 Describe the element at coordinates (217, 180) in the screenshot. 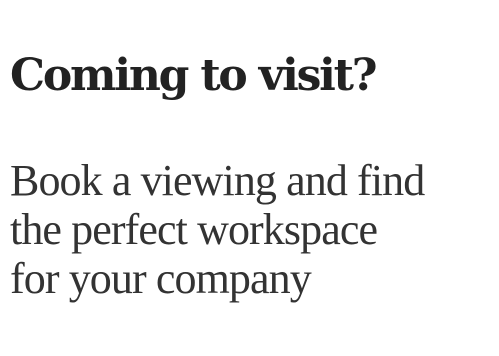

I see `description-line: Book a viewing and find` at that location.